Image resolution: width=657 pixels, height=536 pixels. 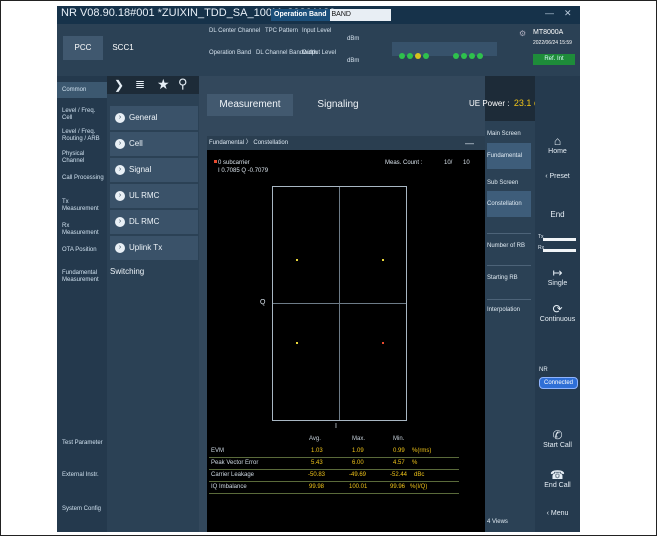 What do you see at coordinates (509, 522) in the screenshot?
I see `views-button: 4 Views` at bounding box center [509, 522].